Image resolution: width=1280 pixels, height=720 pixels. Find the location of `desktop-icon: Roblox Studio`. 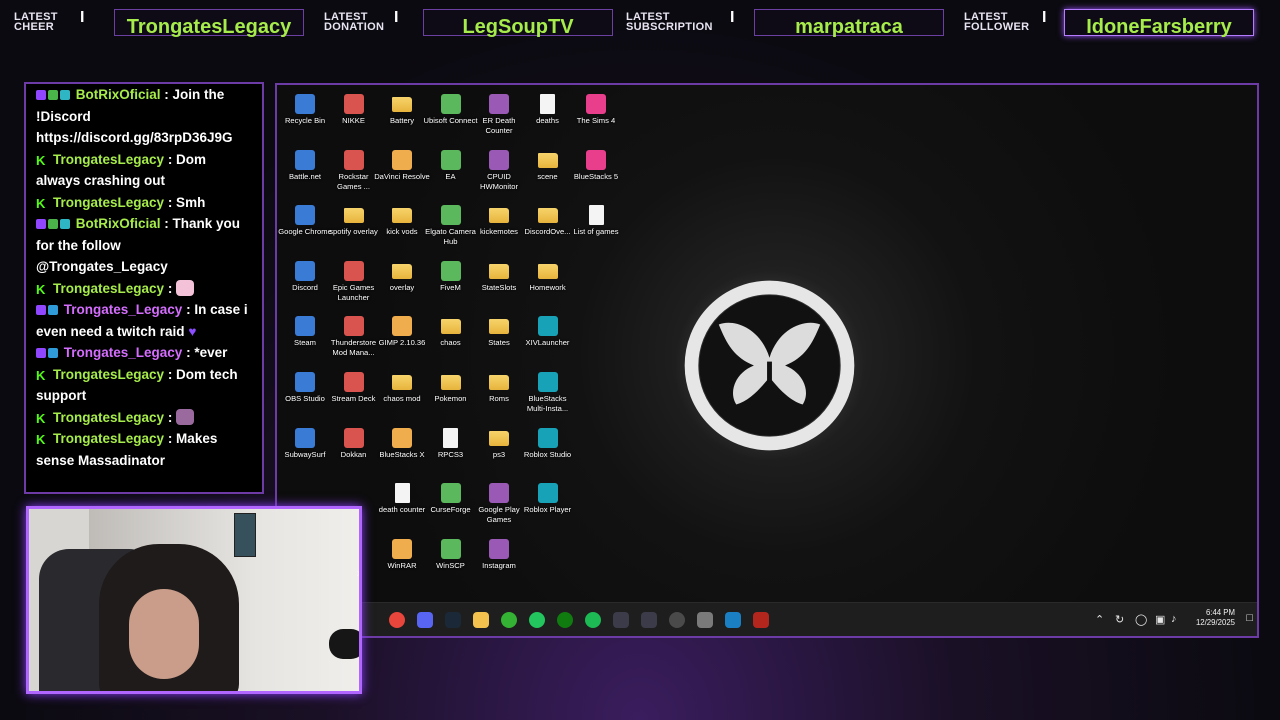

desktop-icon: Roblox Studio is located at coordinates (548, 443).